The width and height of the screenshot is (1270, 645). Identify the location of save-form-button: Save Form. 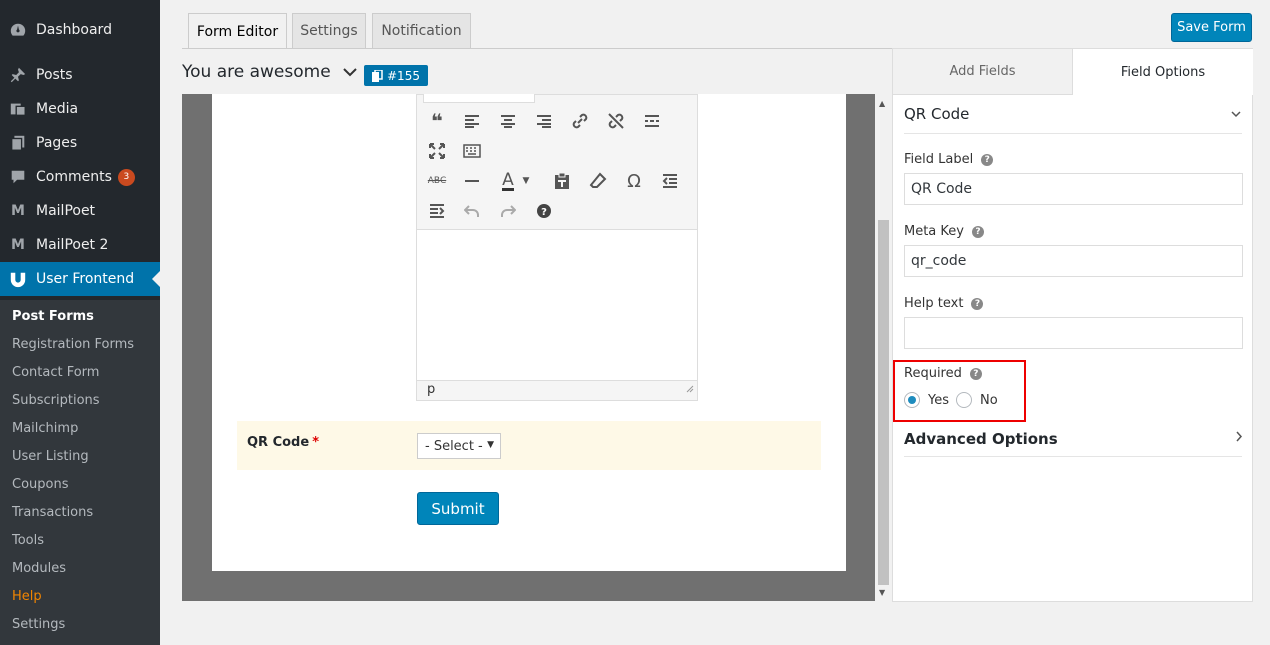
(1211, 27).